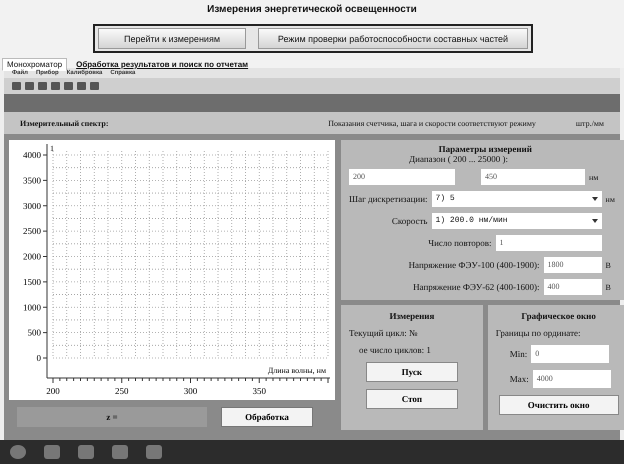 The height and width of the screenshot is (464, 624). I want to click on process-button: Обработка, so click(267, 417).